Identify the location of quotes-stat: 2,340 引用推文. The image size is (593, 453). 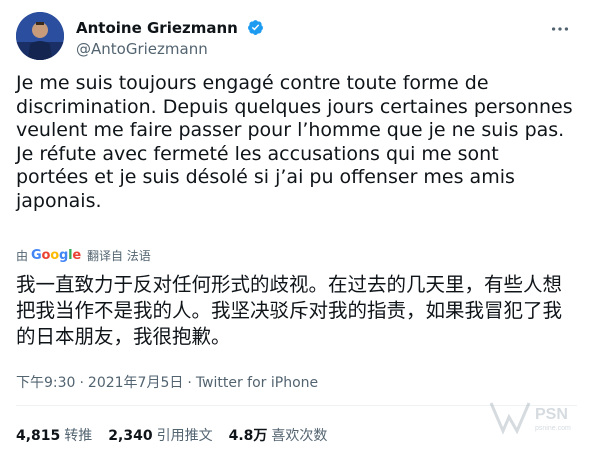
(160, 435).